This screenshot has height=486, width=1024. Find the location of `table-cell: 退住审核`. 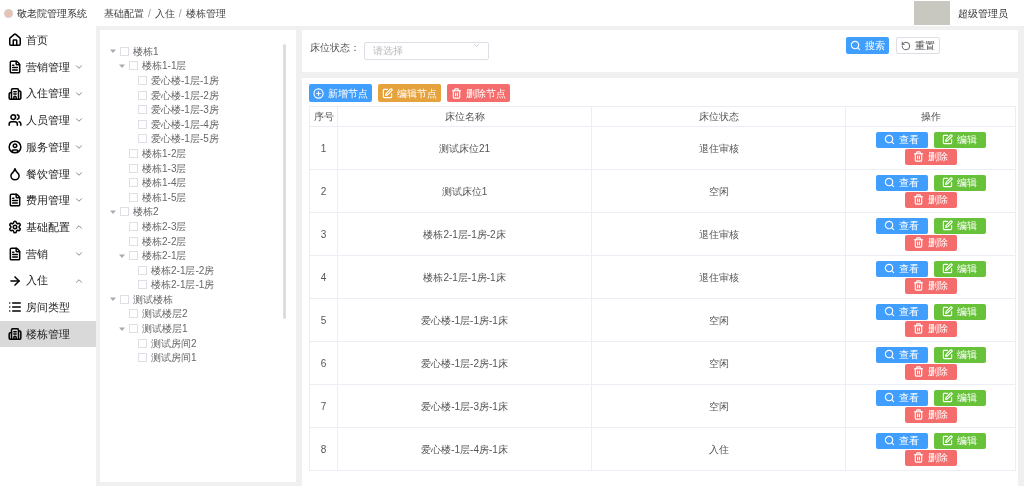

table-cell: 退住审核 is located at coordinates (718, 234).